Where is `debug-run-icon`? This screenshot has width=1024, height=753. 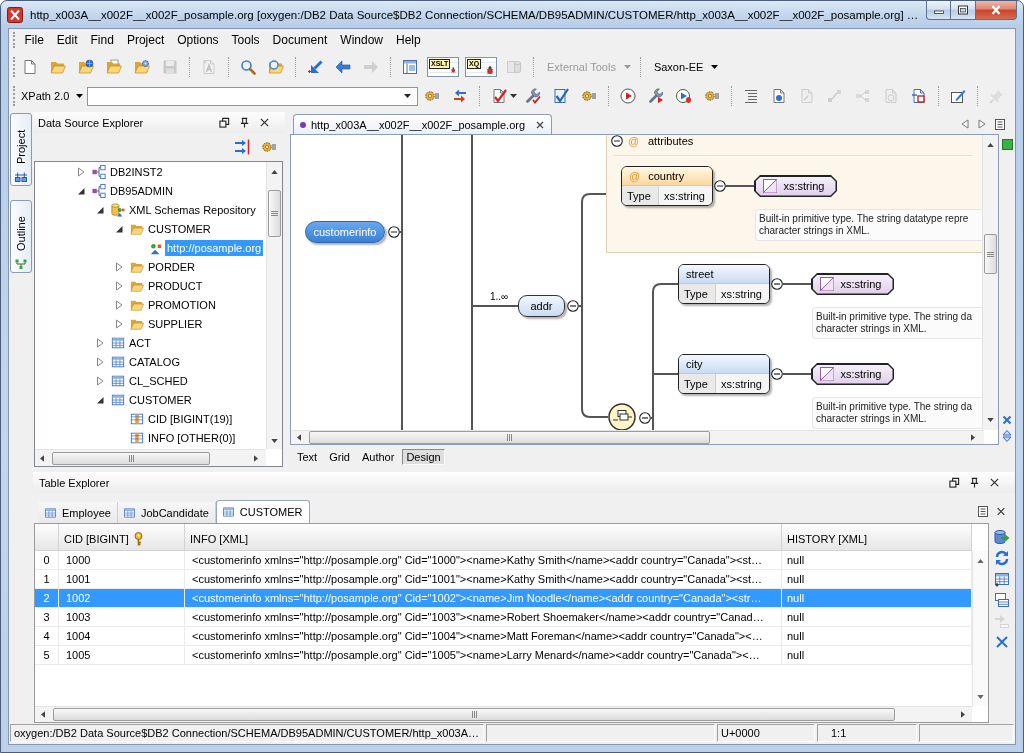
debug-run-icon is located at coordinates (684, 96).